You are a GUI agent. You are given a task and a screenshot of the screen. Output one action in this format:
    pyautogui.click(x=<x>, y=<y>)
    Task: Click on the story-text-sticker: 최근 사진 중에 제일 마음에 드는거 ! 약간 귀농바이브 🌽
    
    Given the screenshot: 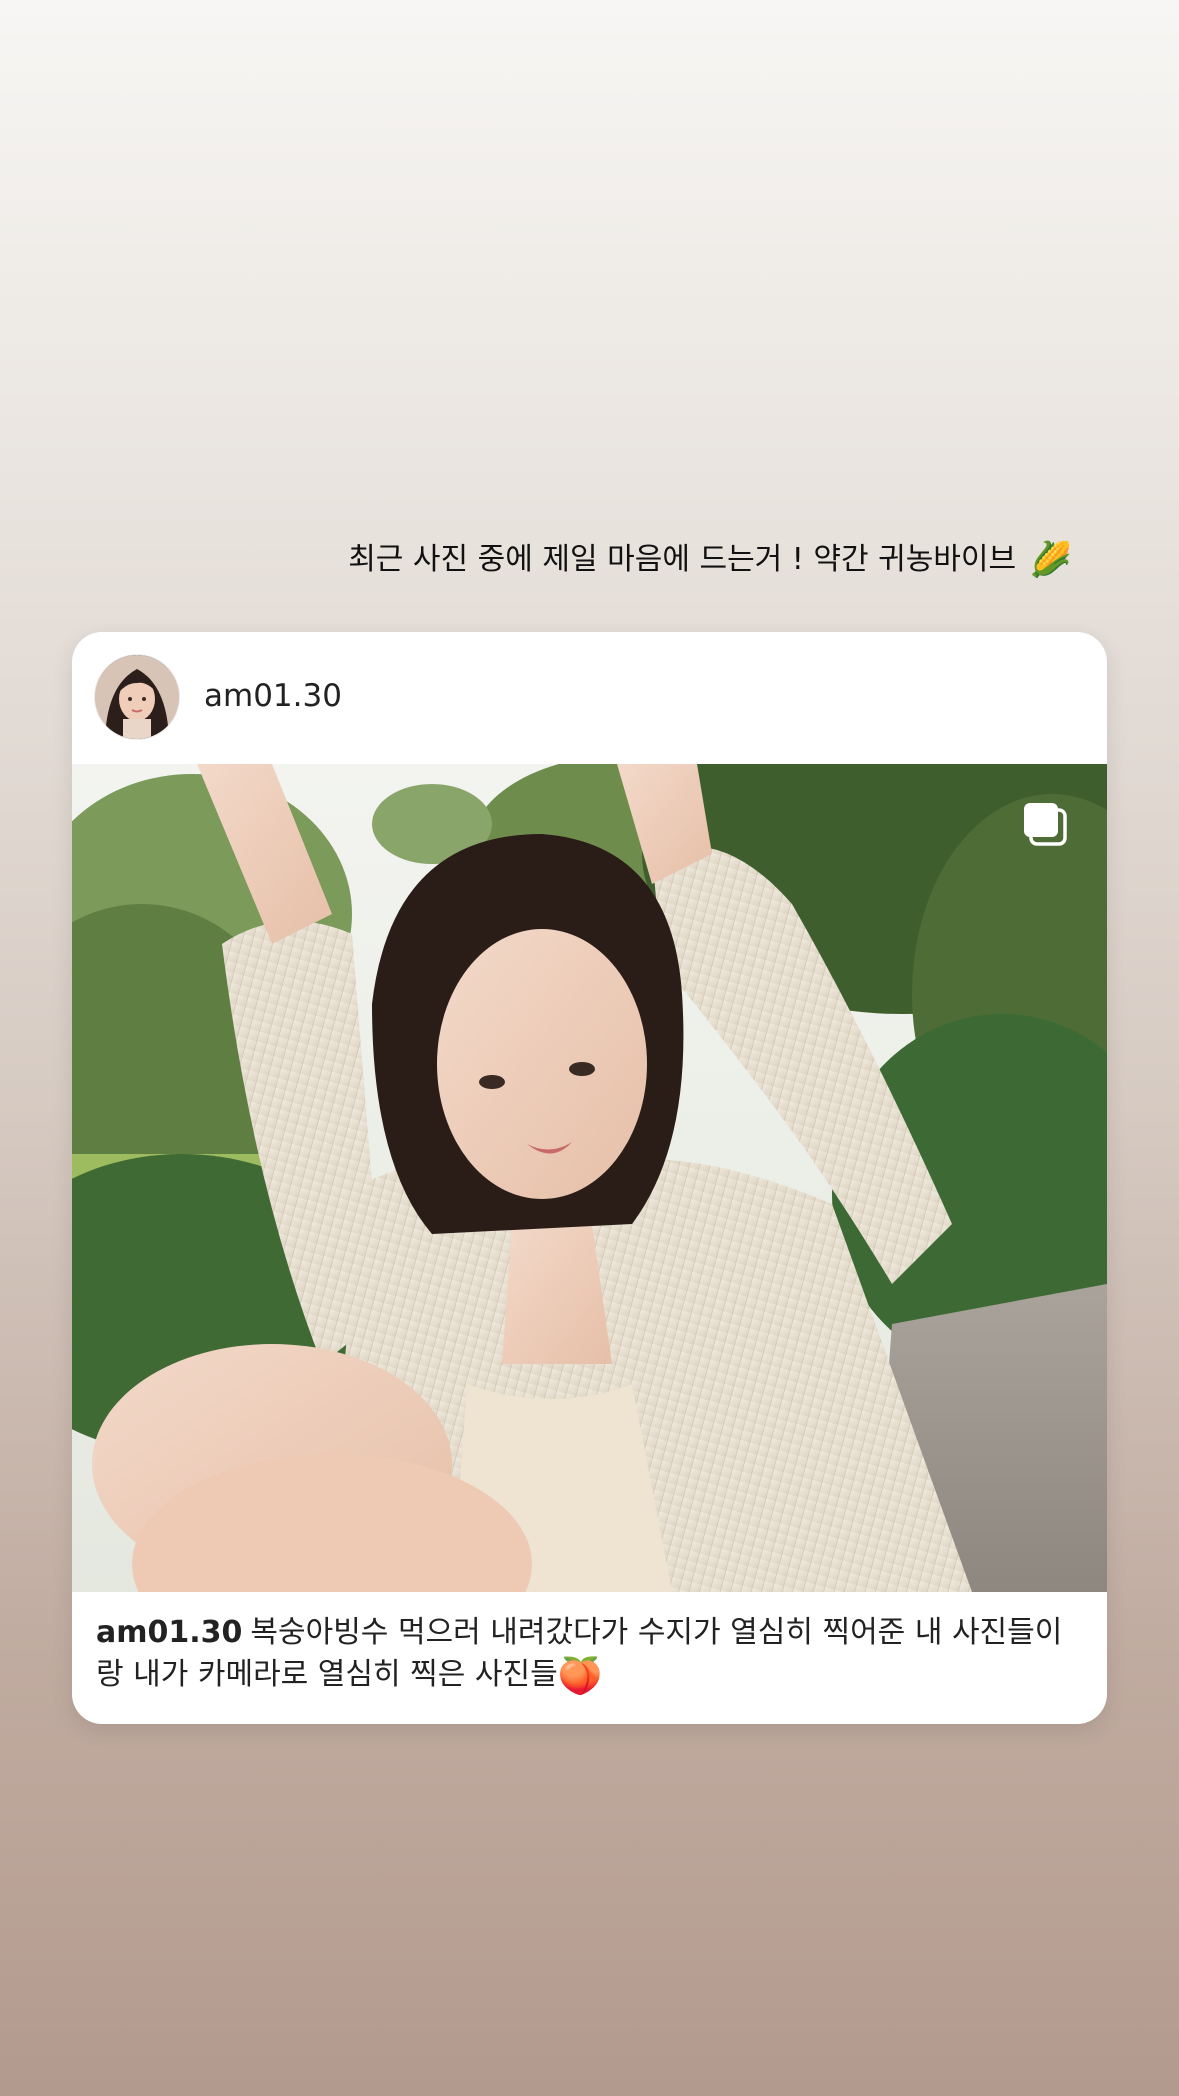 What is the action you would take?
    pyautogui.click(x=536, y=560)
    